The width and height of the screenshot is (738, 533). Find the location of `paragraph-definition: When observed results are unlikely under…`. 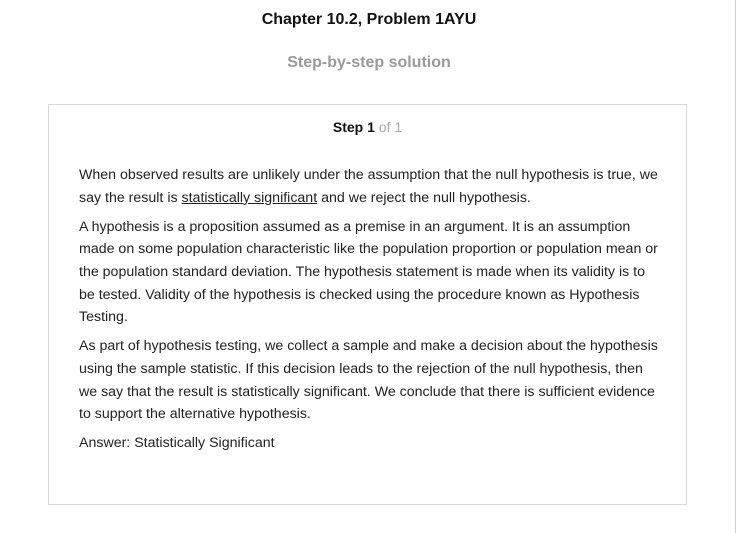

paragraph-definition: When observed results are unlikely under… is located at coordinates (371, 186).